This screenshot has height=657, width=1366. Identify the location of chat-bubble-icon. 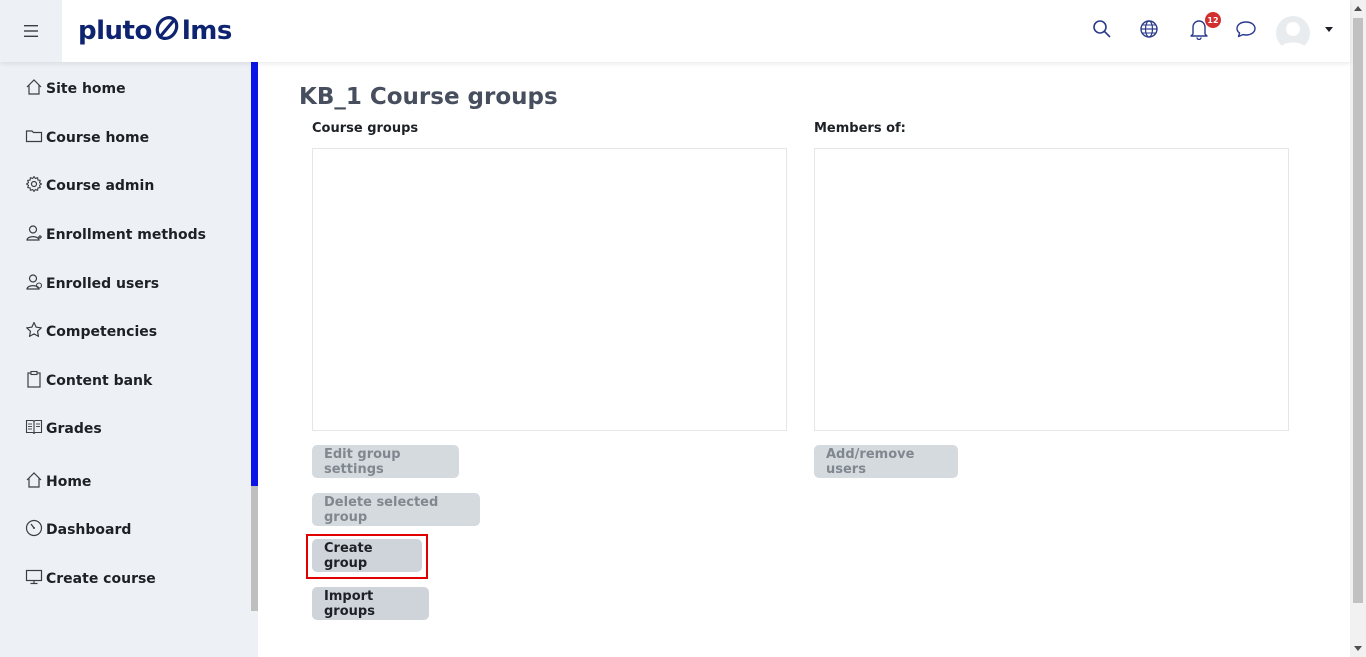
(1246, 31).